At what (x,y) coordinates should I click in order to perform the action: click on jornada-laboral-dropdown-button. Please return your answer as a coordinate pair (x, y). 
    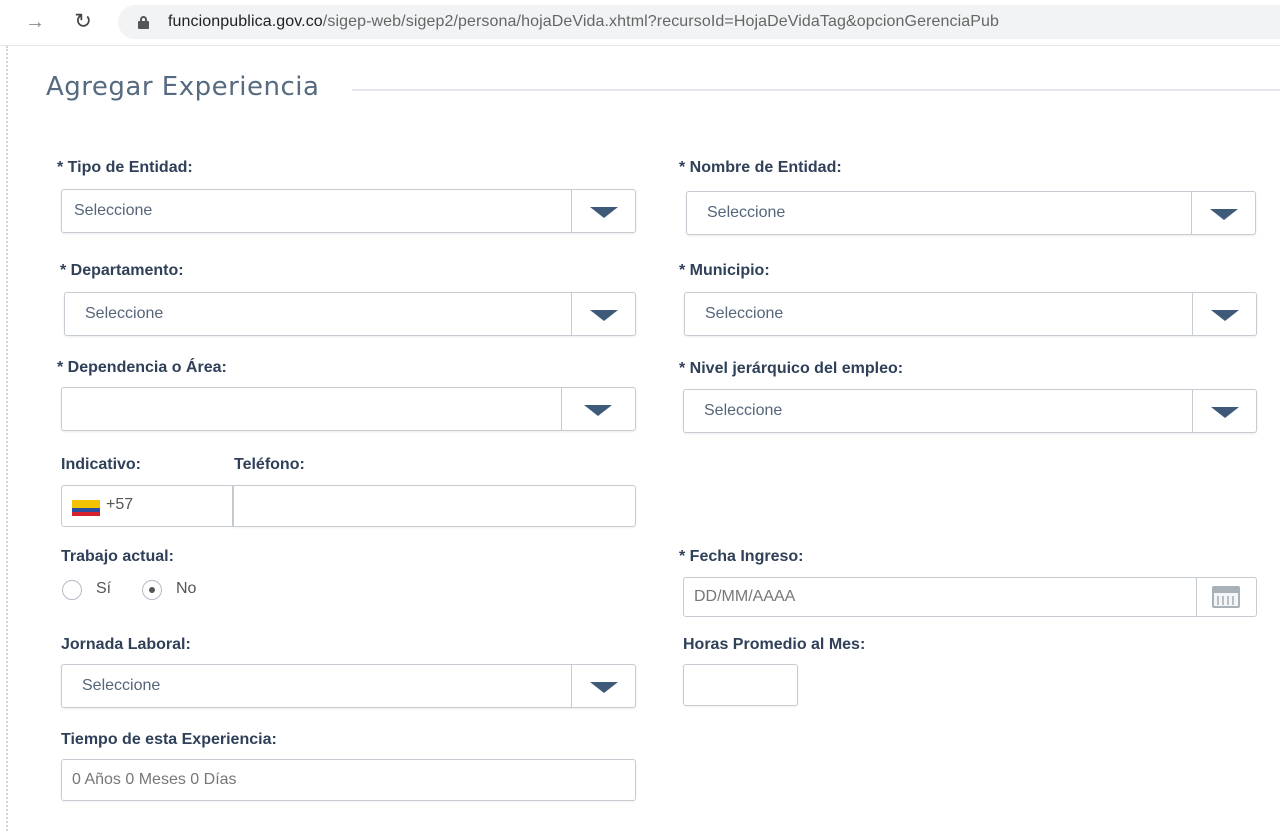
    Looking at the image, I should click on (603, 686).